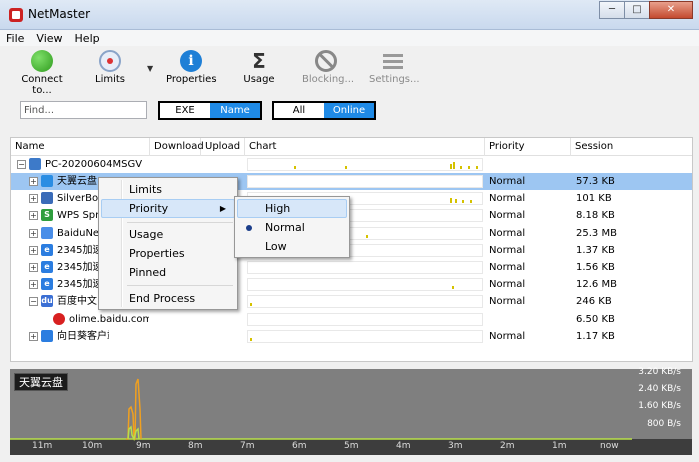  I want to click on menu-help: Help, so click(87, 38).